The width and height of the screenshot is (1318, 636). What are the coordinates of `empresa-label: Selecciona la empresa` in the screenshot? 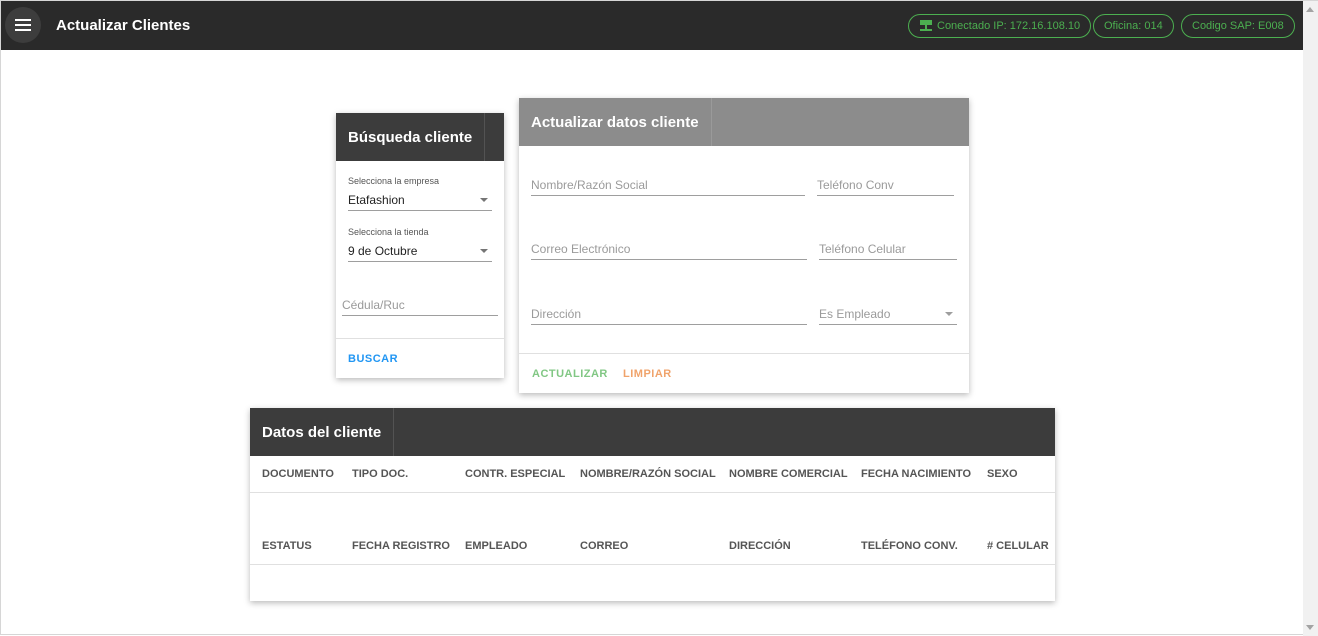 It's located at (394, 181).